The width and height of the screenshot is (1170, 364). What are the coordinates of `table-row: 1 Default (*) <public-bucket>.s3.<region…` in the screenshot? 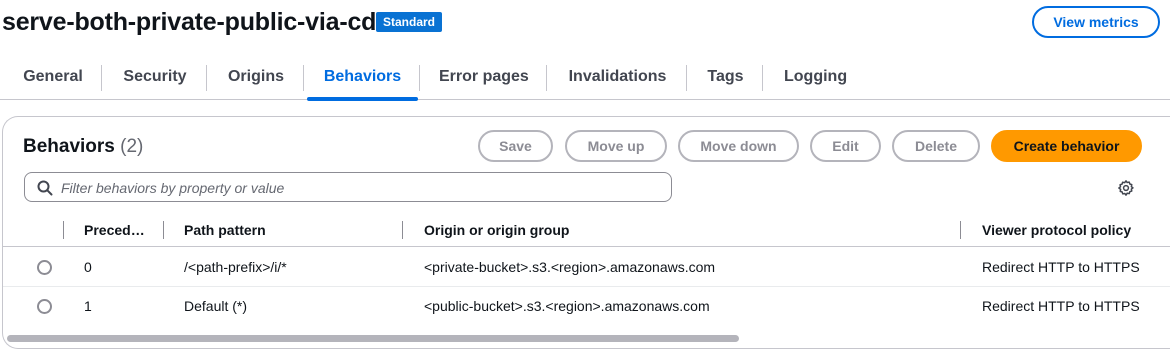 It's located at (586, 306).